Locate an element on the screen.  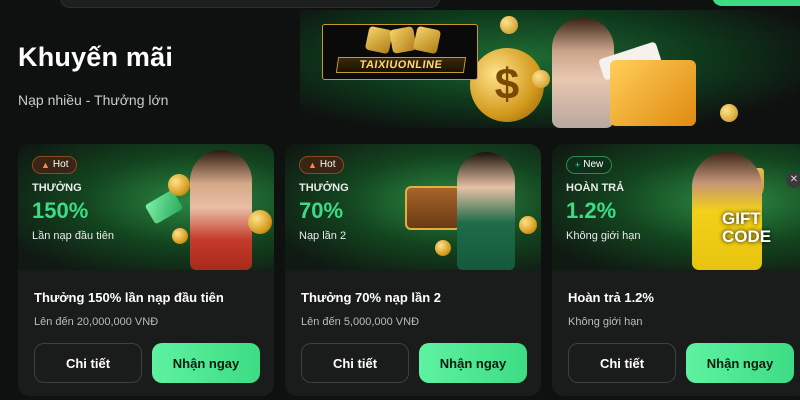
site-logo: TAIXIUONLINE is located at coordinates (400, 52).